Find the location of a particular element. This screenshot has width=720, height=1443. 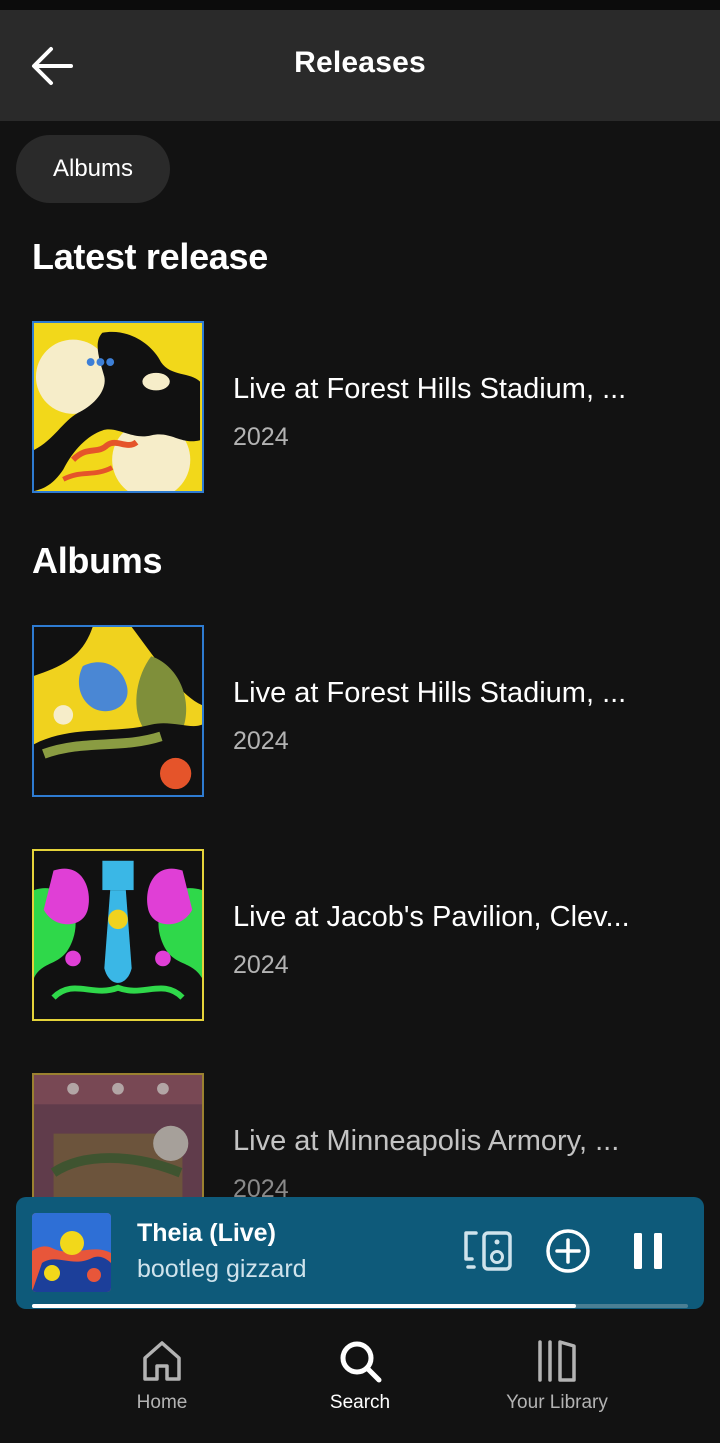

playback-progress is located at coordinates (360, 1306).